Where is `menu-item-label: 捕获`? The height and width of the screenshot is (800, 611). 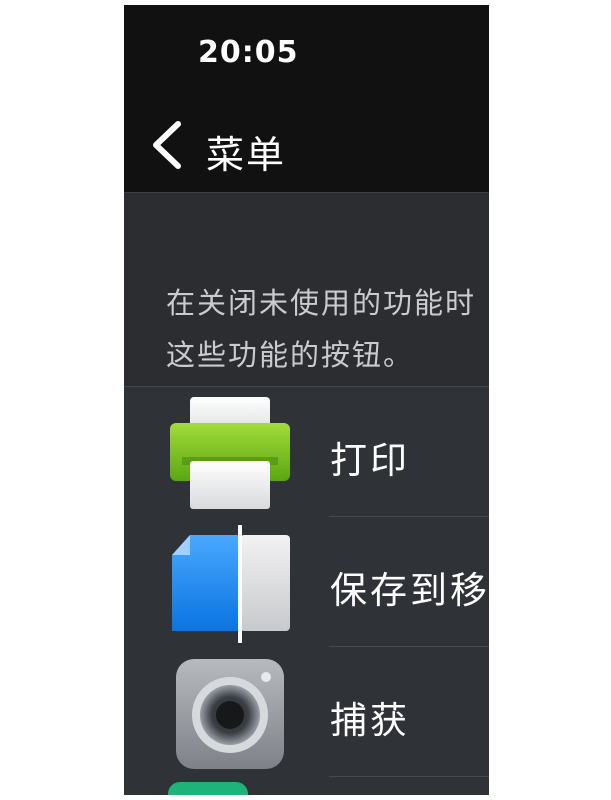
menu-item-label: 捕获 is located at coordinates (370, 720).